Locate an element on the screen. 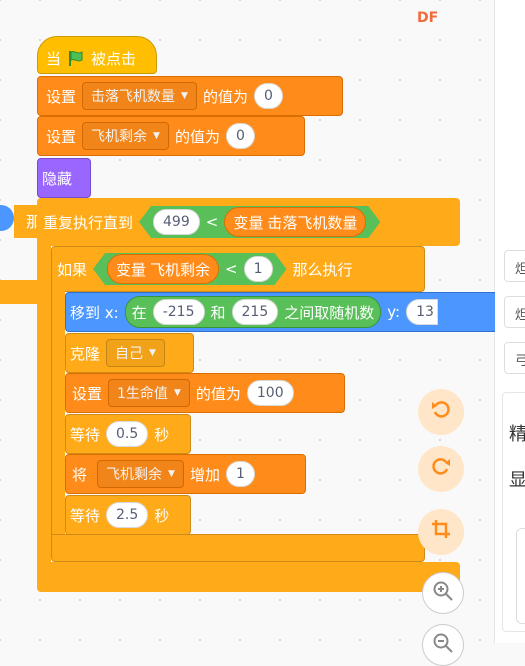 The image size is (525, 666). right-panel-inner-card is located at coordinates (520, 576).